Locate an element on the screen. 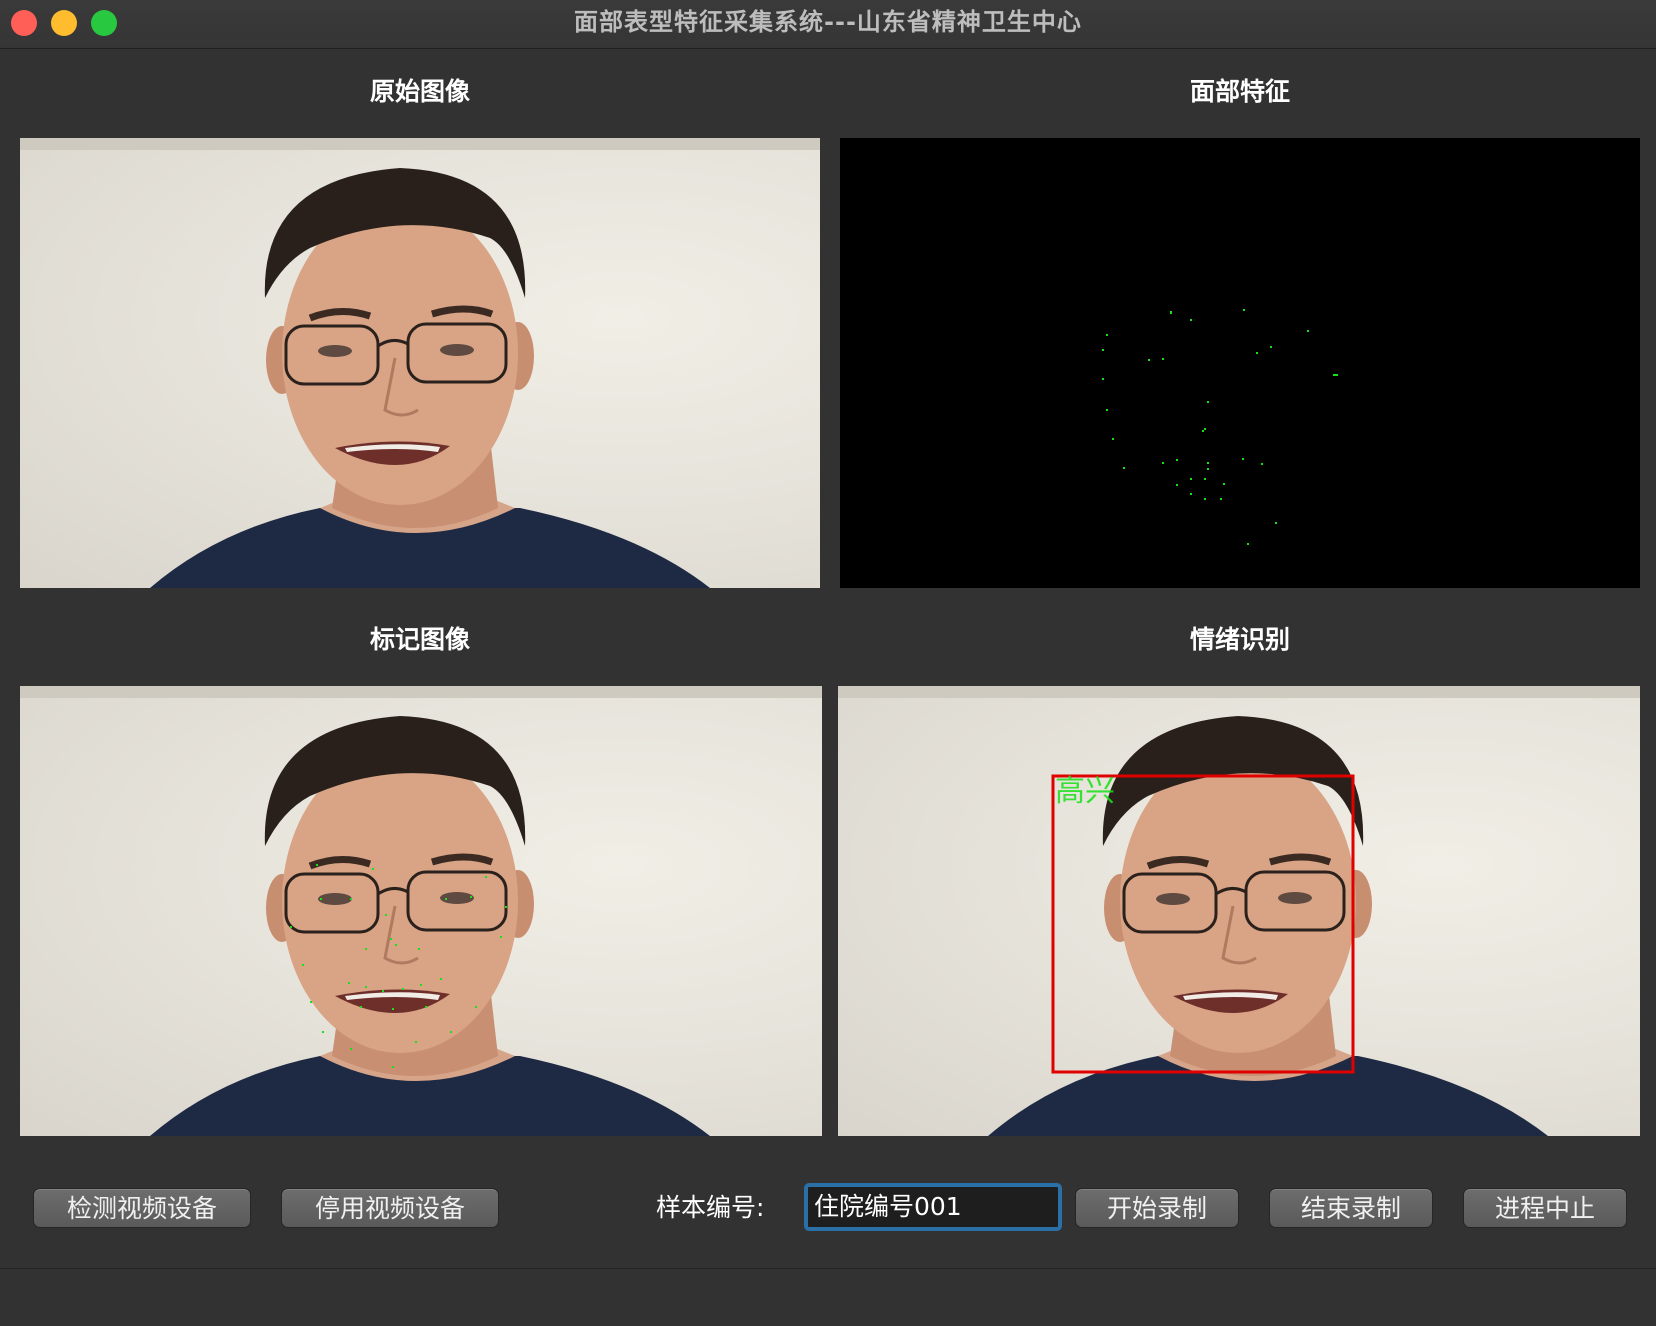  status-bar is located at coordinates (828, 1297).